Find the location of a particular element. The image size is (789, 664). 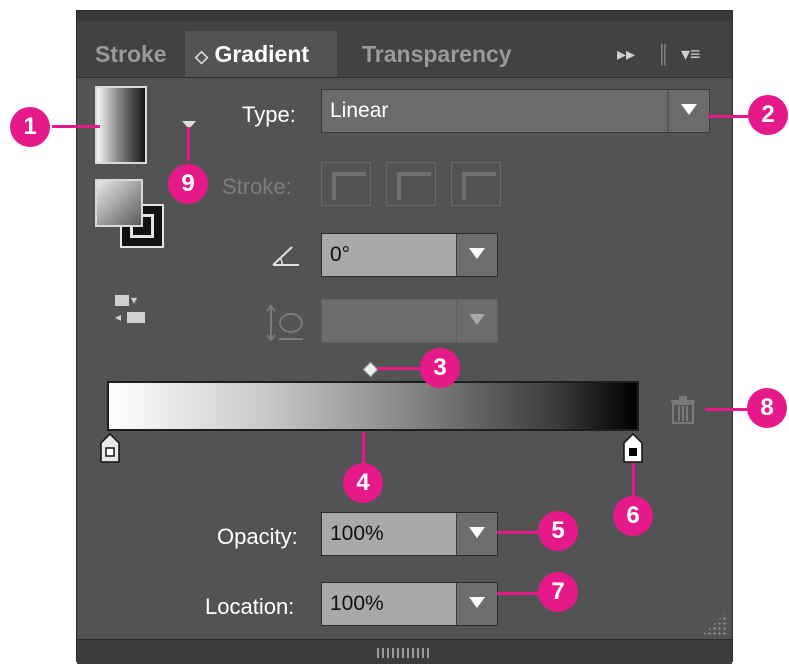

stroke-gradient-within-button is located at coordinates (346, 184).